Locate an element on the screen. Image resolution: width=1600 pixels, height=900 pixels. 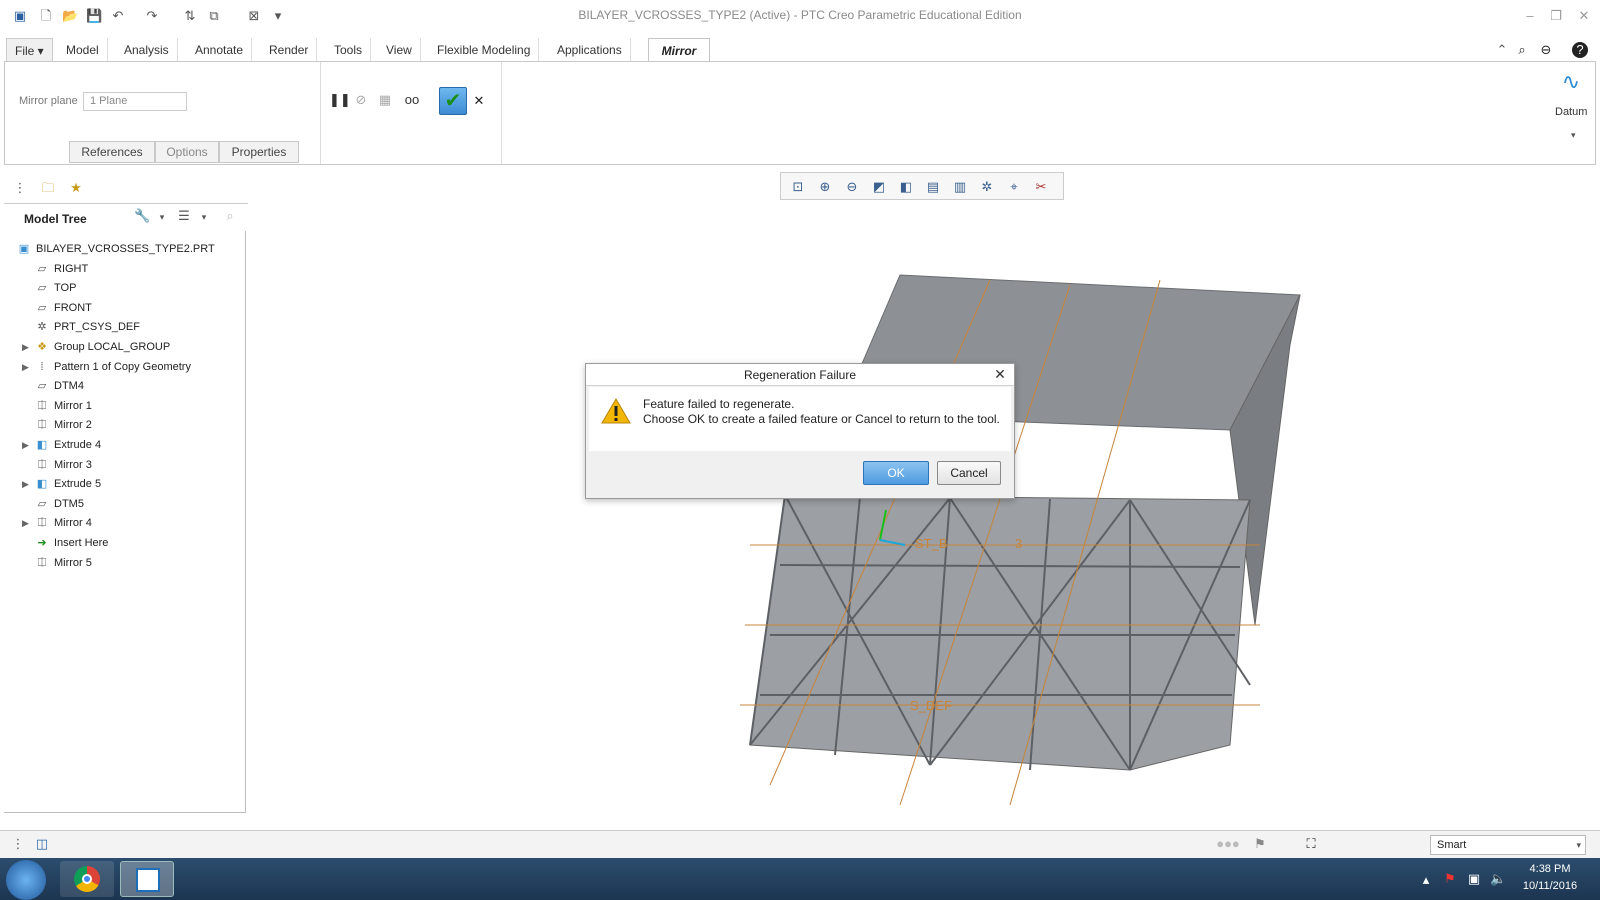
tree-item-label: Pattern 1 of Copy Geometry is located at coordinates (122, 366).